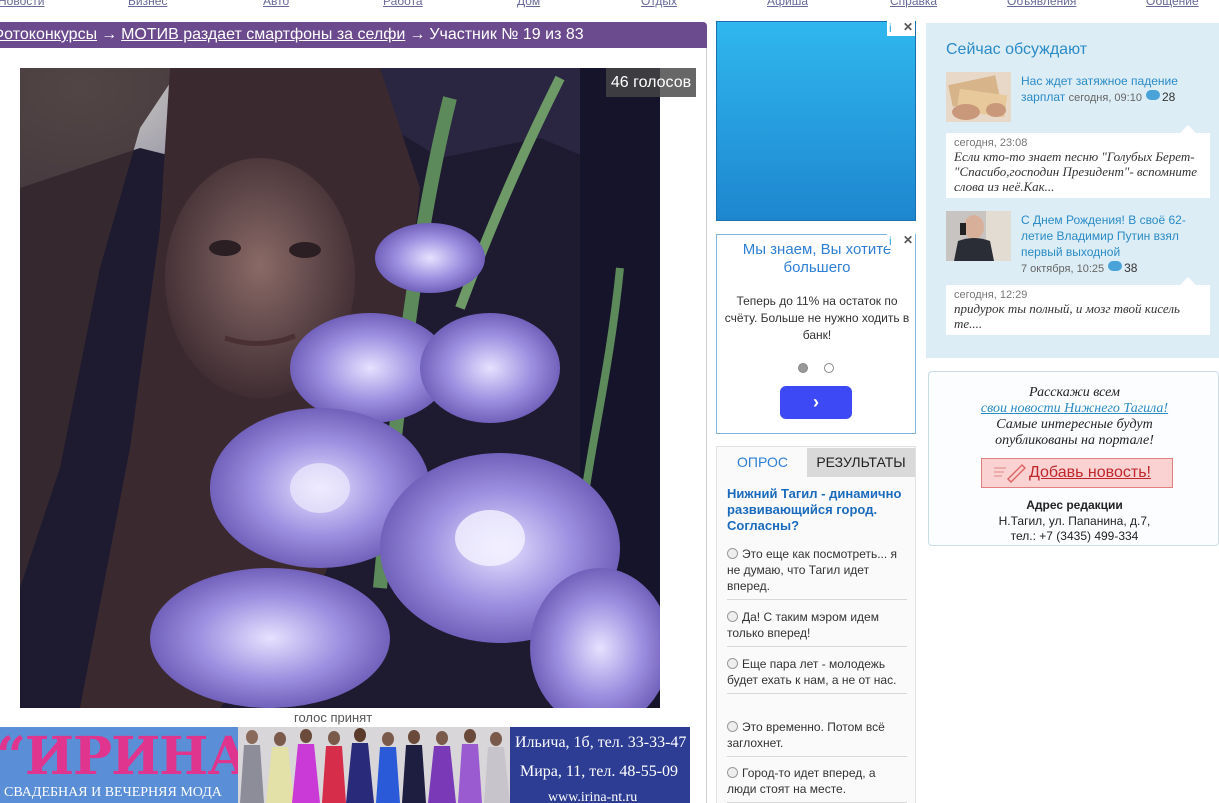 The width and height of the screenshot is (1219, 803). I want to click on nav-events: Афиша, so click(787, 4).